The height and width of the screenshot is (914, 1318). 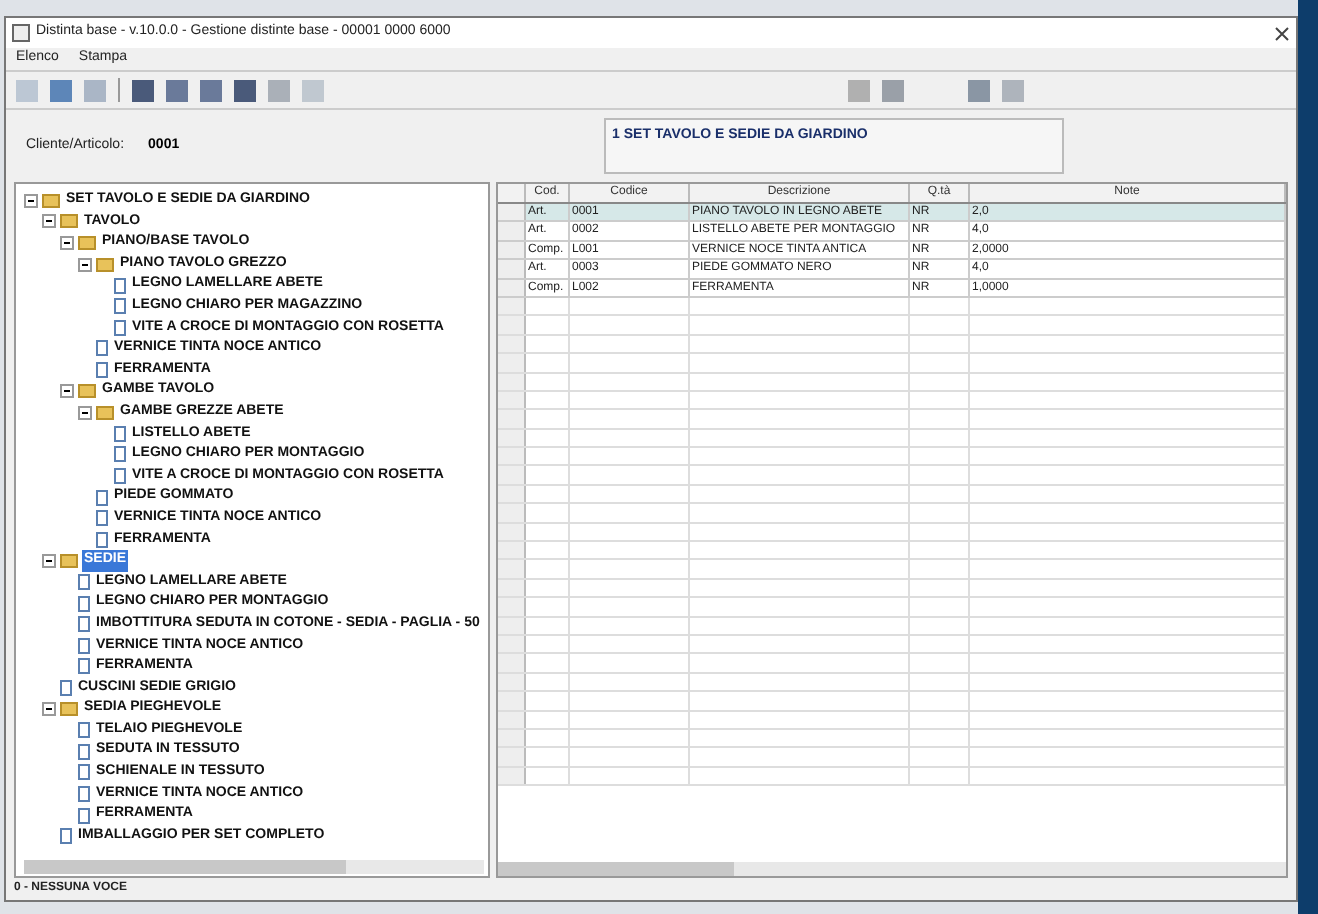 I want to click on previous-record-icon, so click(x=177, y=90).